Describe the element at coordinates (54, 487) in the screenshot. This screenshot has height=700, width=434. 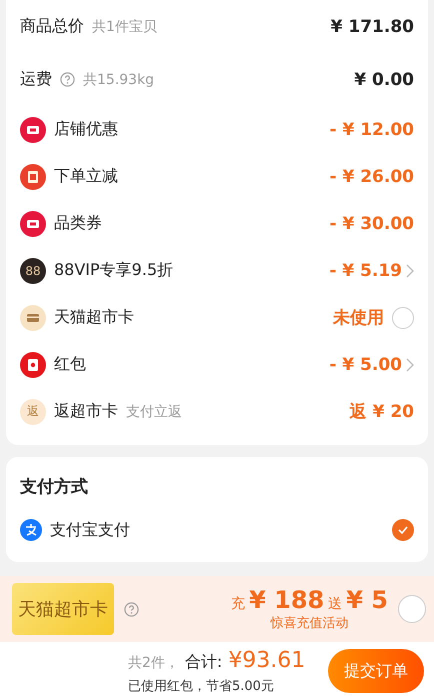
I see `section-title: 支付方式` at that location.